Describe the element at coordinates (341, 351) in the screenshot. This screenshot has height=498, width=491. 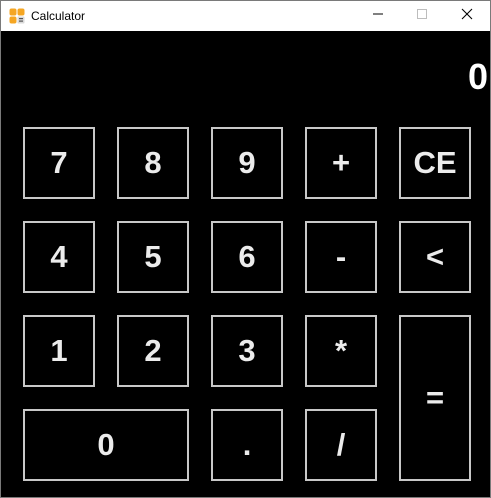
I see `multiply-button: *` at that location.